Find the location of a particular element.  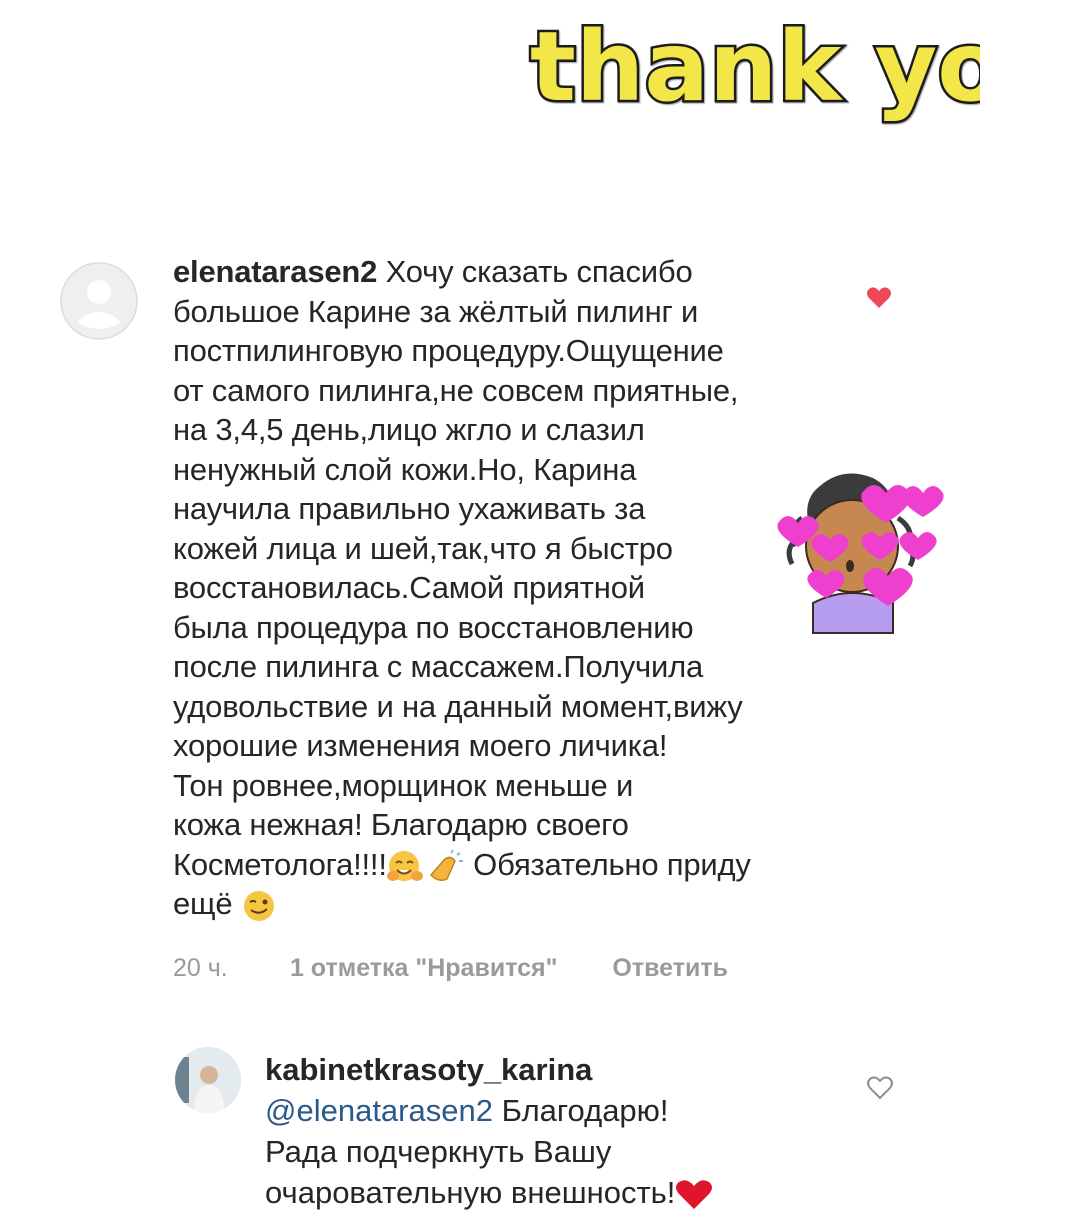

comment-line: Косметолога!!!! is located at coordinates (280, 864).